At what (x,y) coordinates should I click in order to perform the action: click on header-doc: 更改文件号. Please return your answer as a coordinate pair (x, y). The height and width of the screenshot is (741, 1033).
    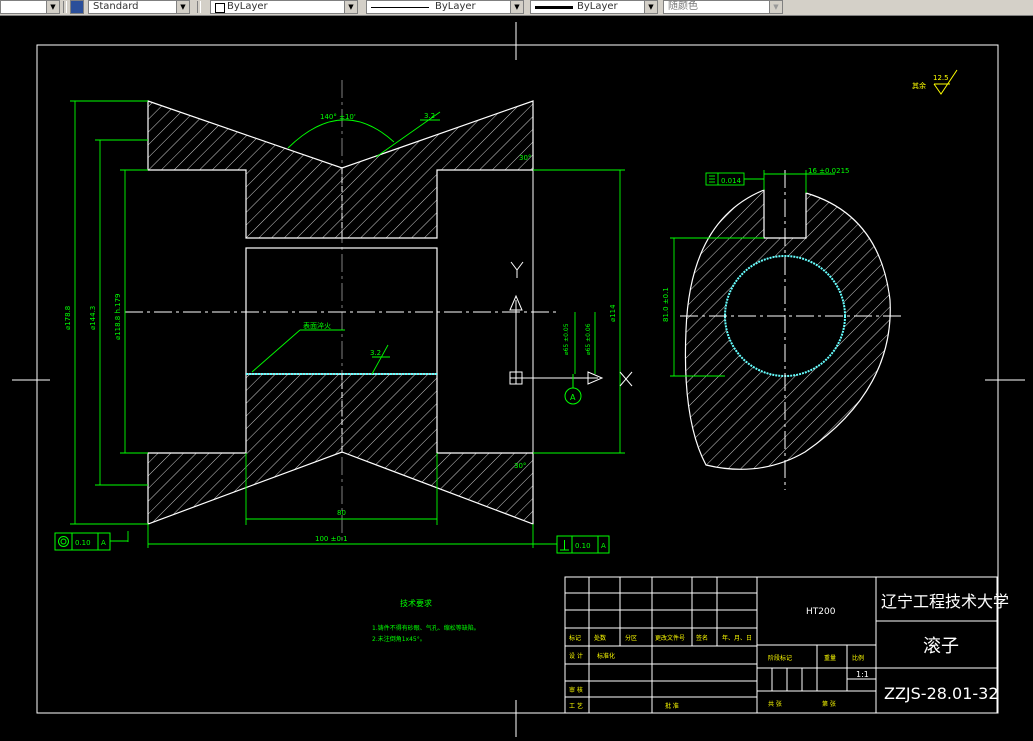
    Looking at the image, I should click on (670, 638).